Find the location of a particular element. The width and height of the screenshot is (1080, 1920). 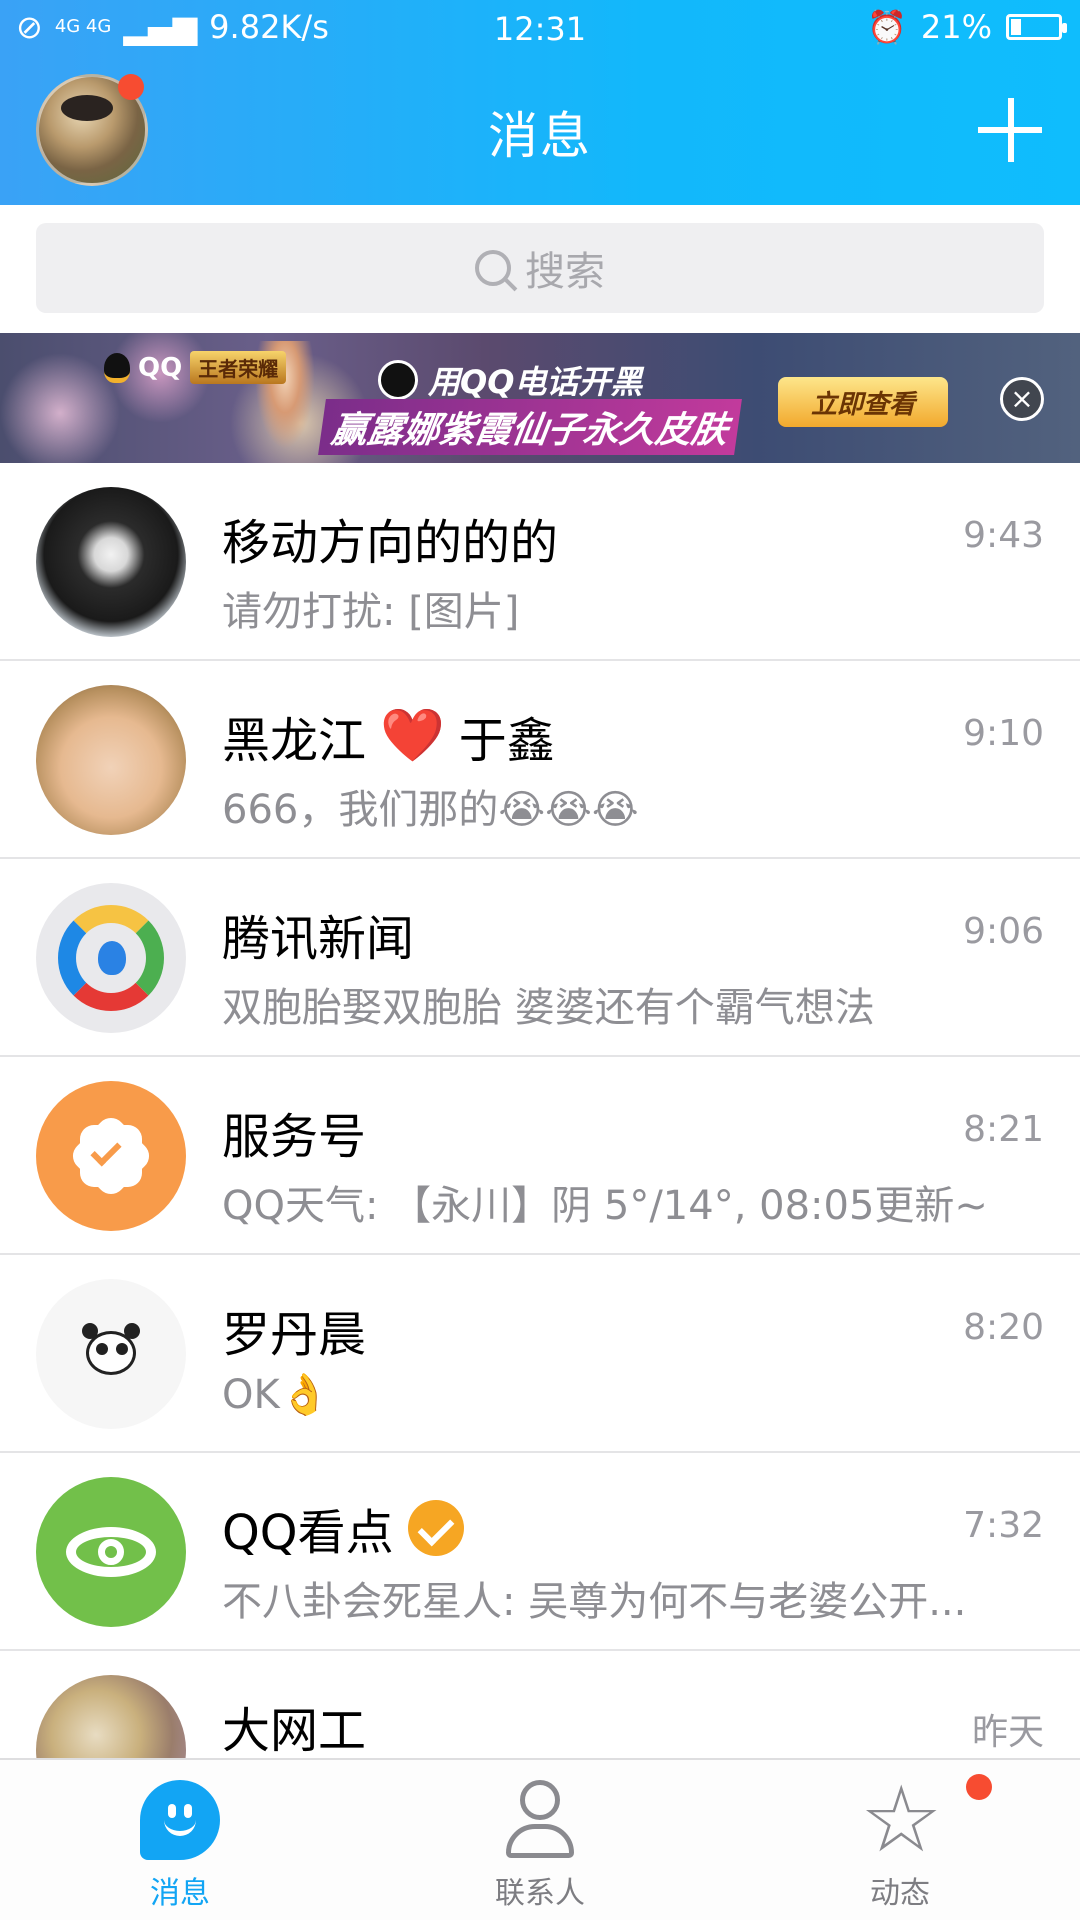

message-time: 9:43 is located at coordinates (1003, 535).